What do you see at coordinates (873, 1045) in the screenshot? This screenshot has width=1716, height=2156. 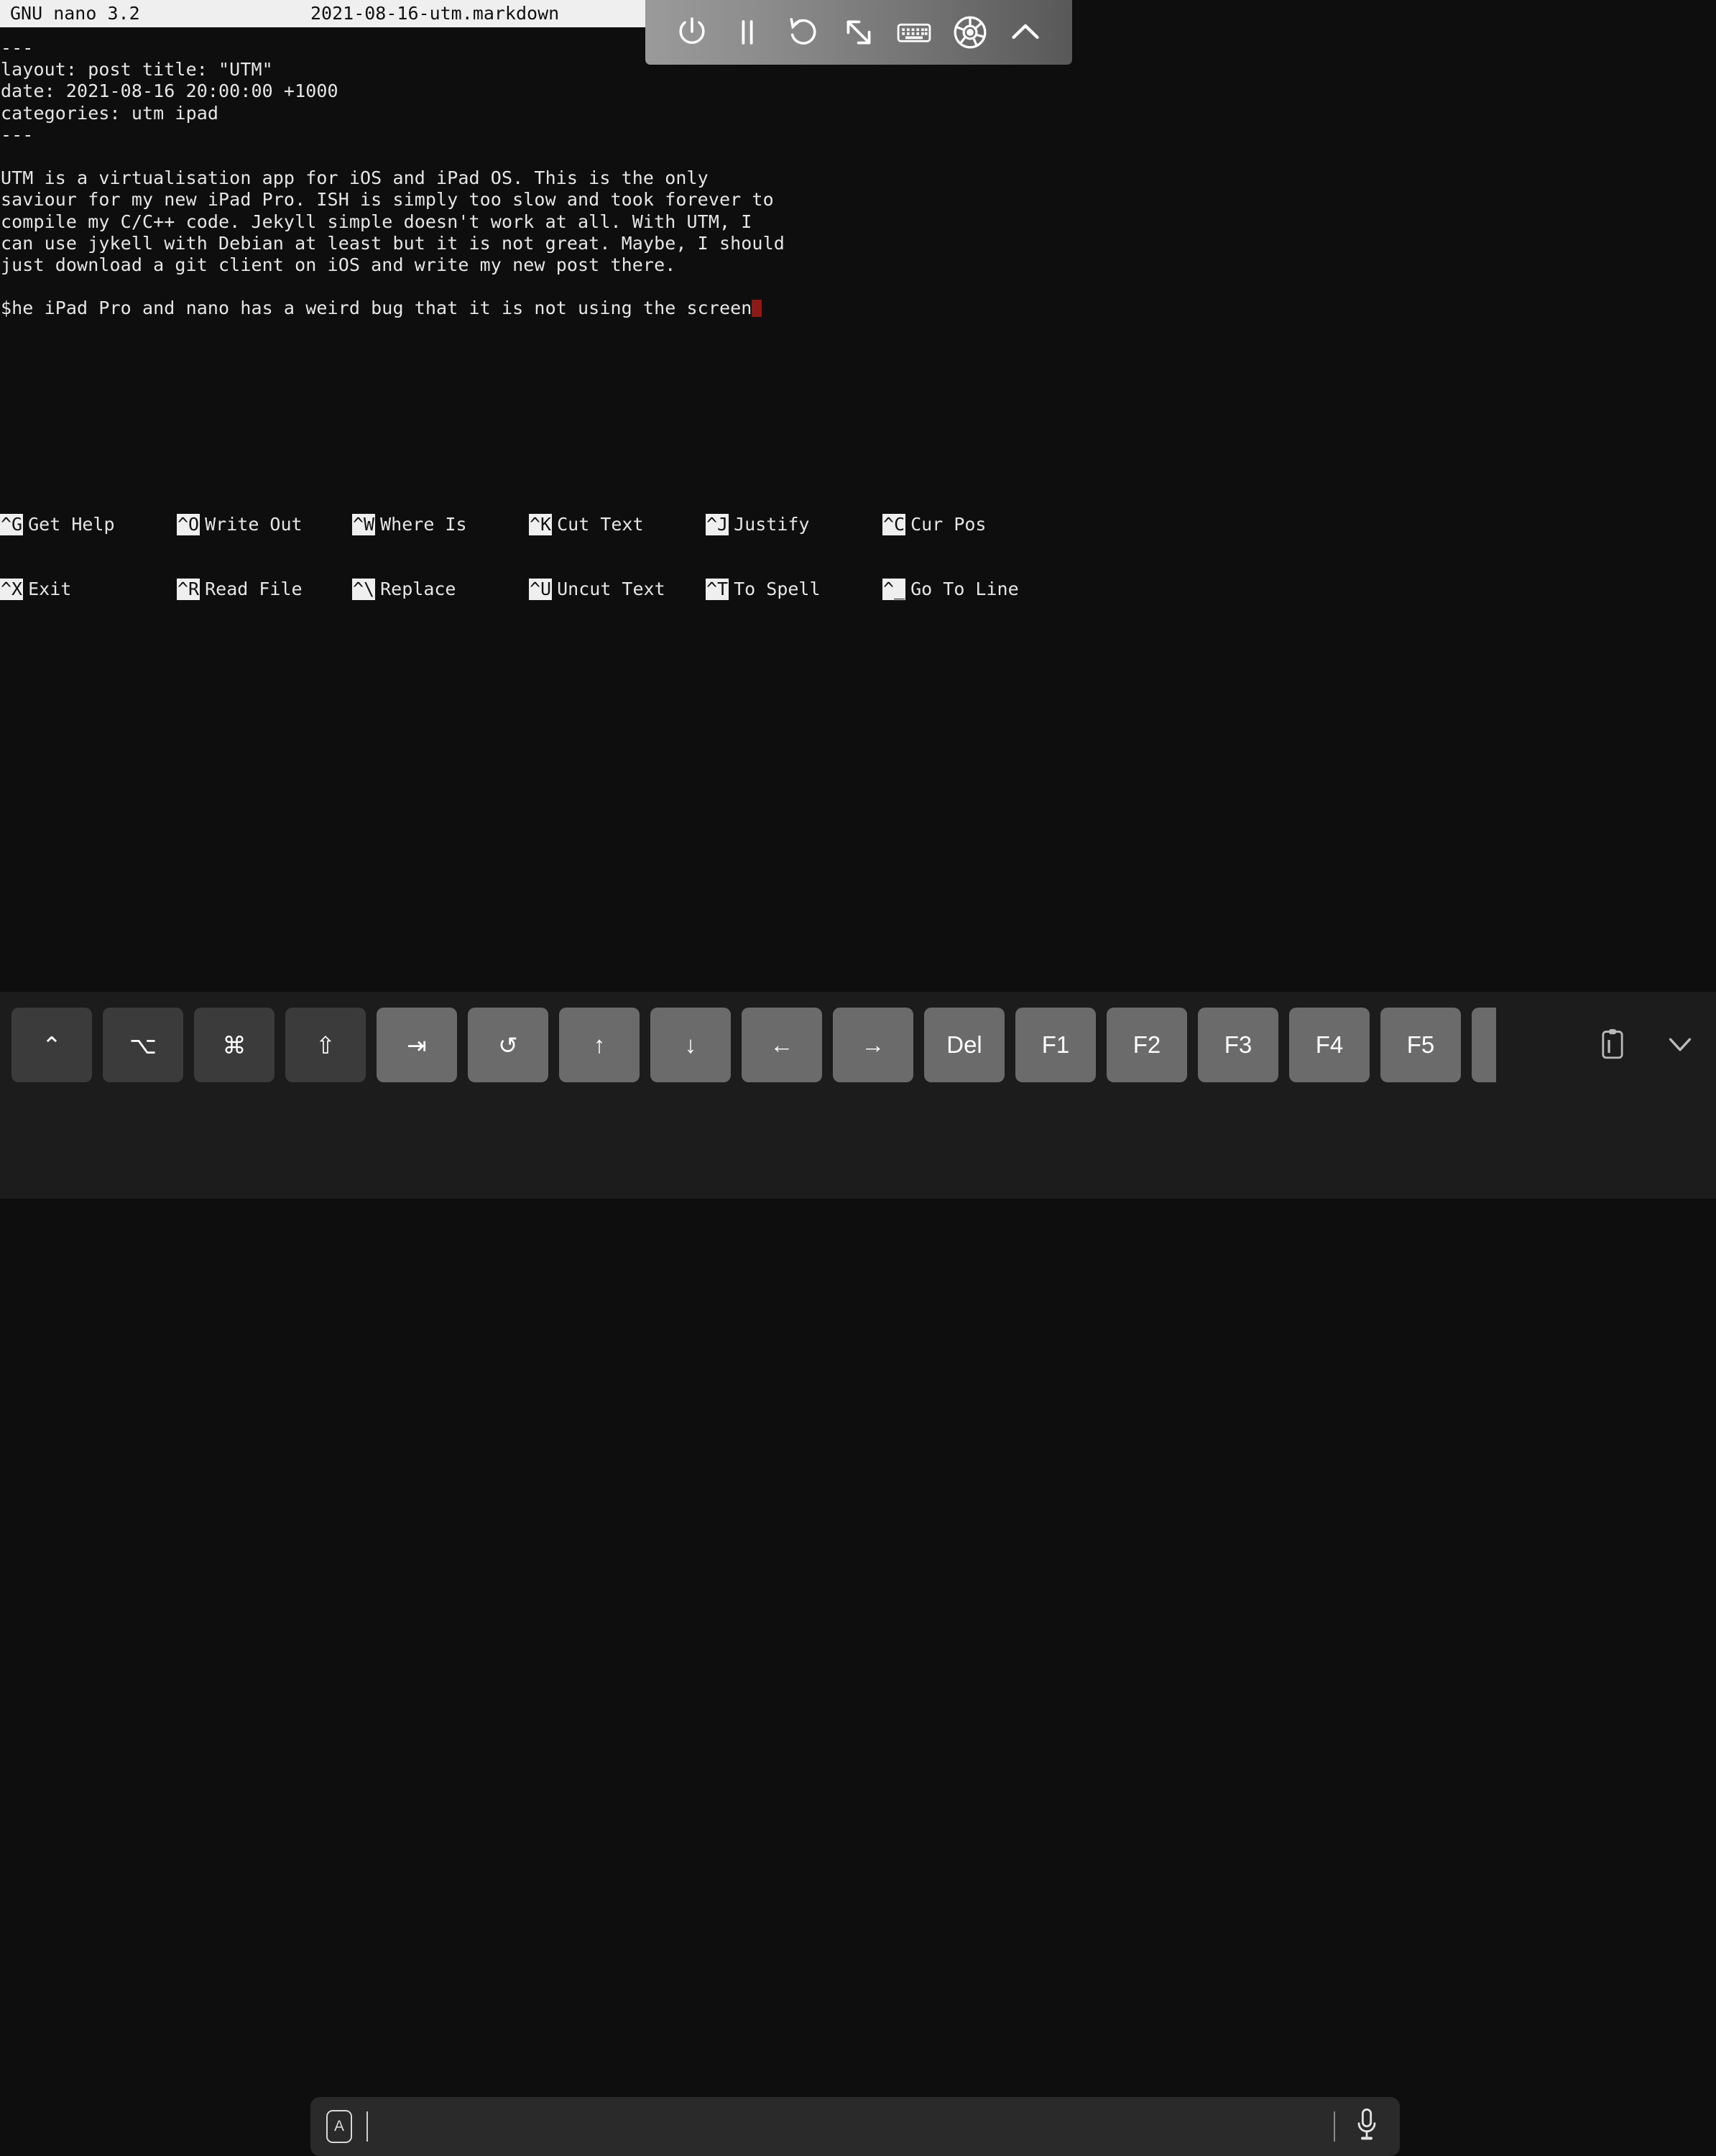 I see `arrow-right-key: →` at bounding box center [873, 1045].